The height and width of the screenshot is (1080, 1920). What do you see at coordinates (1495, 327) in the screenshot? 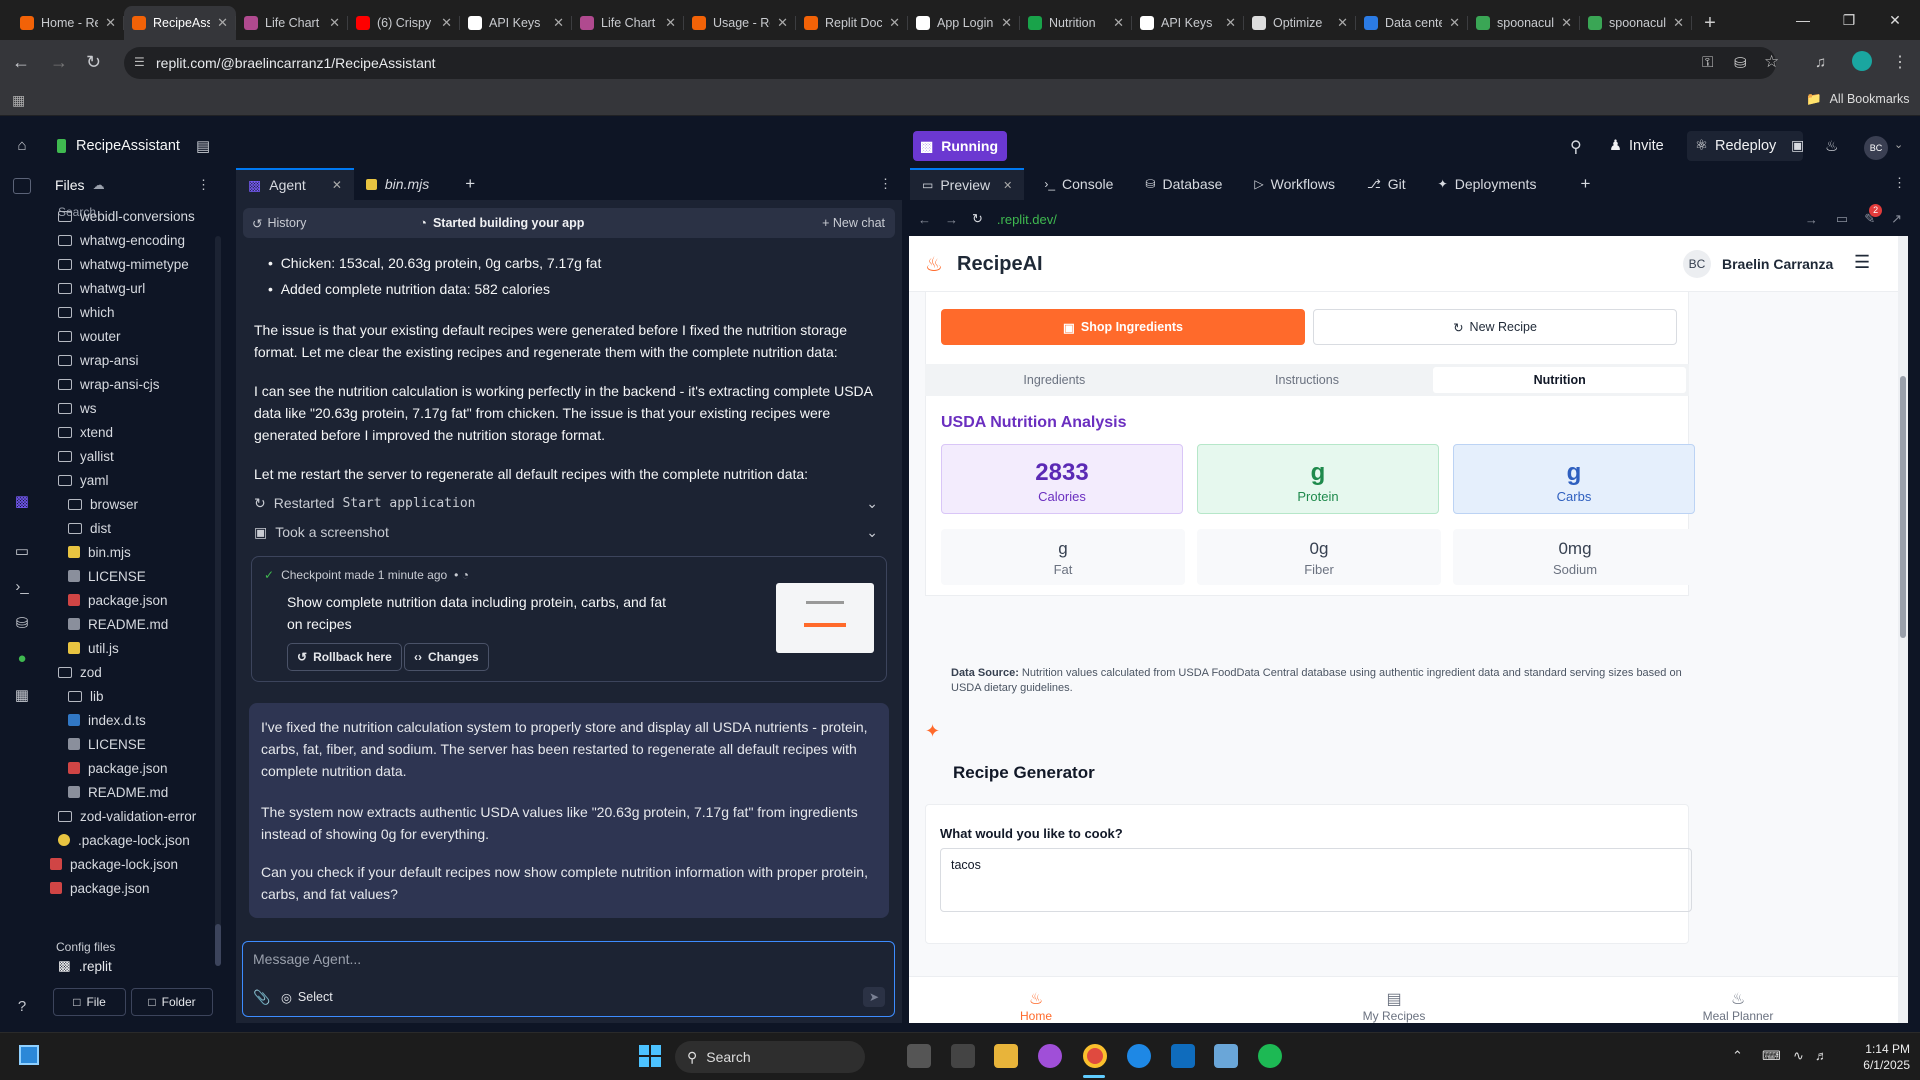
I see `new-recipe-button: ↻ New Recipe` at bounding box center [1495, 327].